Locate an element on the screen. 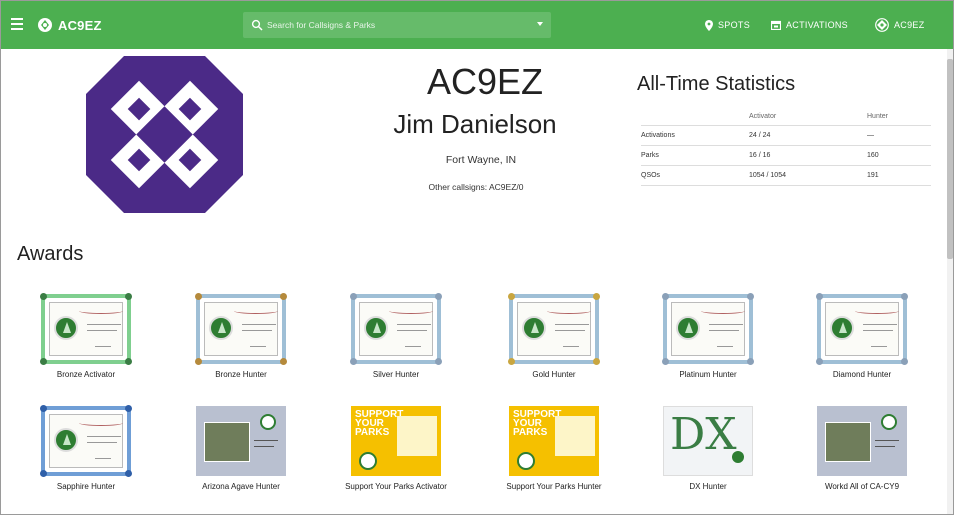  award-card: Diamond Hunter is located at coordinates (862, 336).